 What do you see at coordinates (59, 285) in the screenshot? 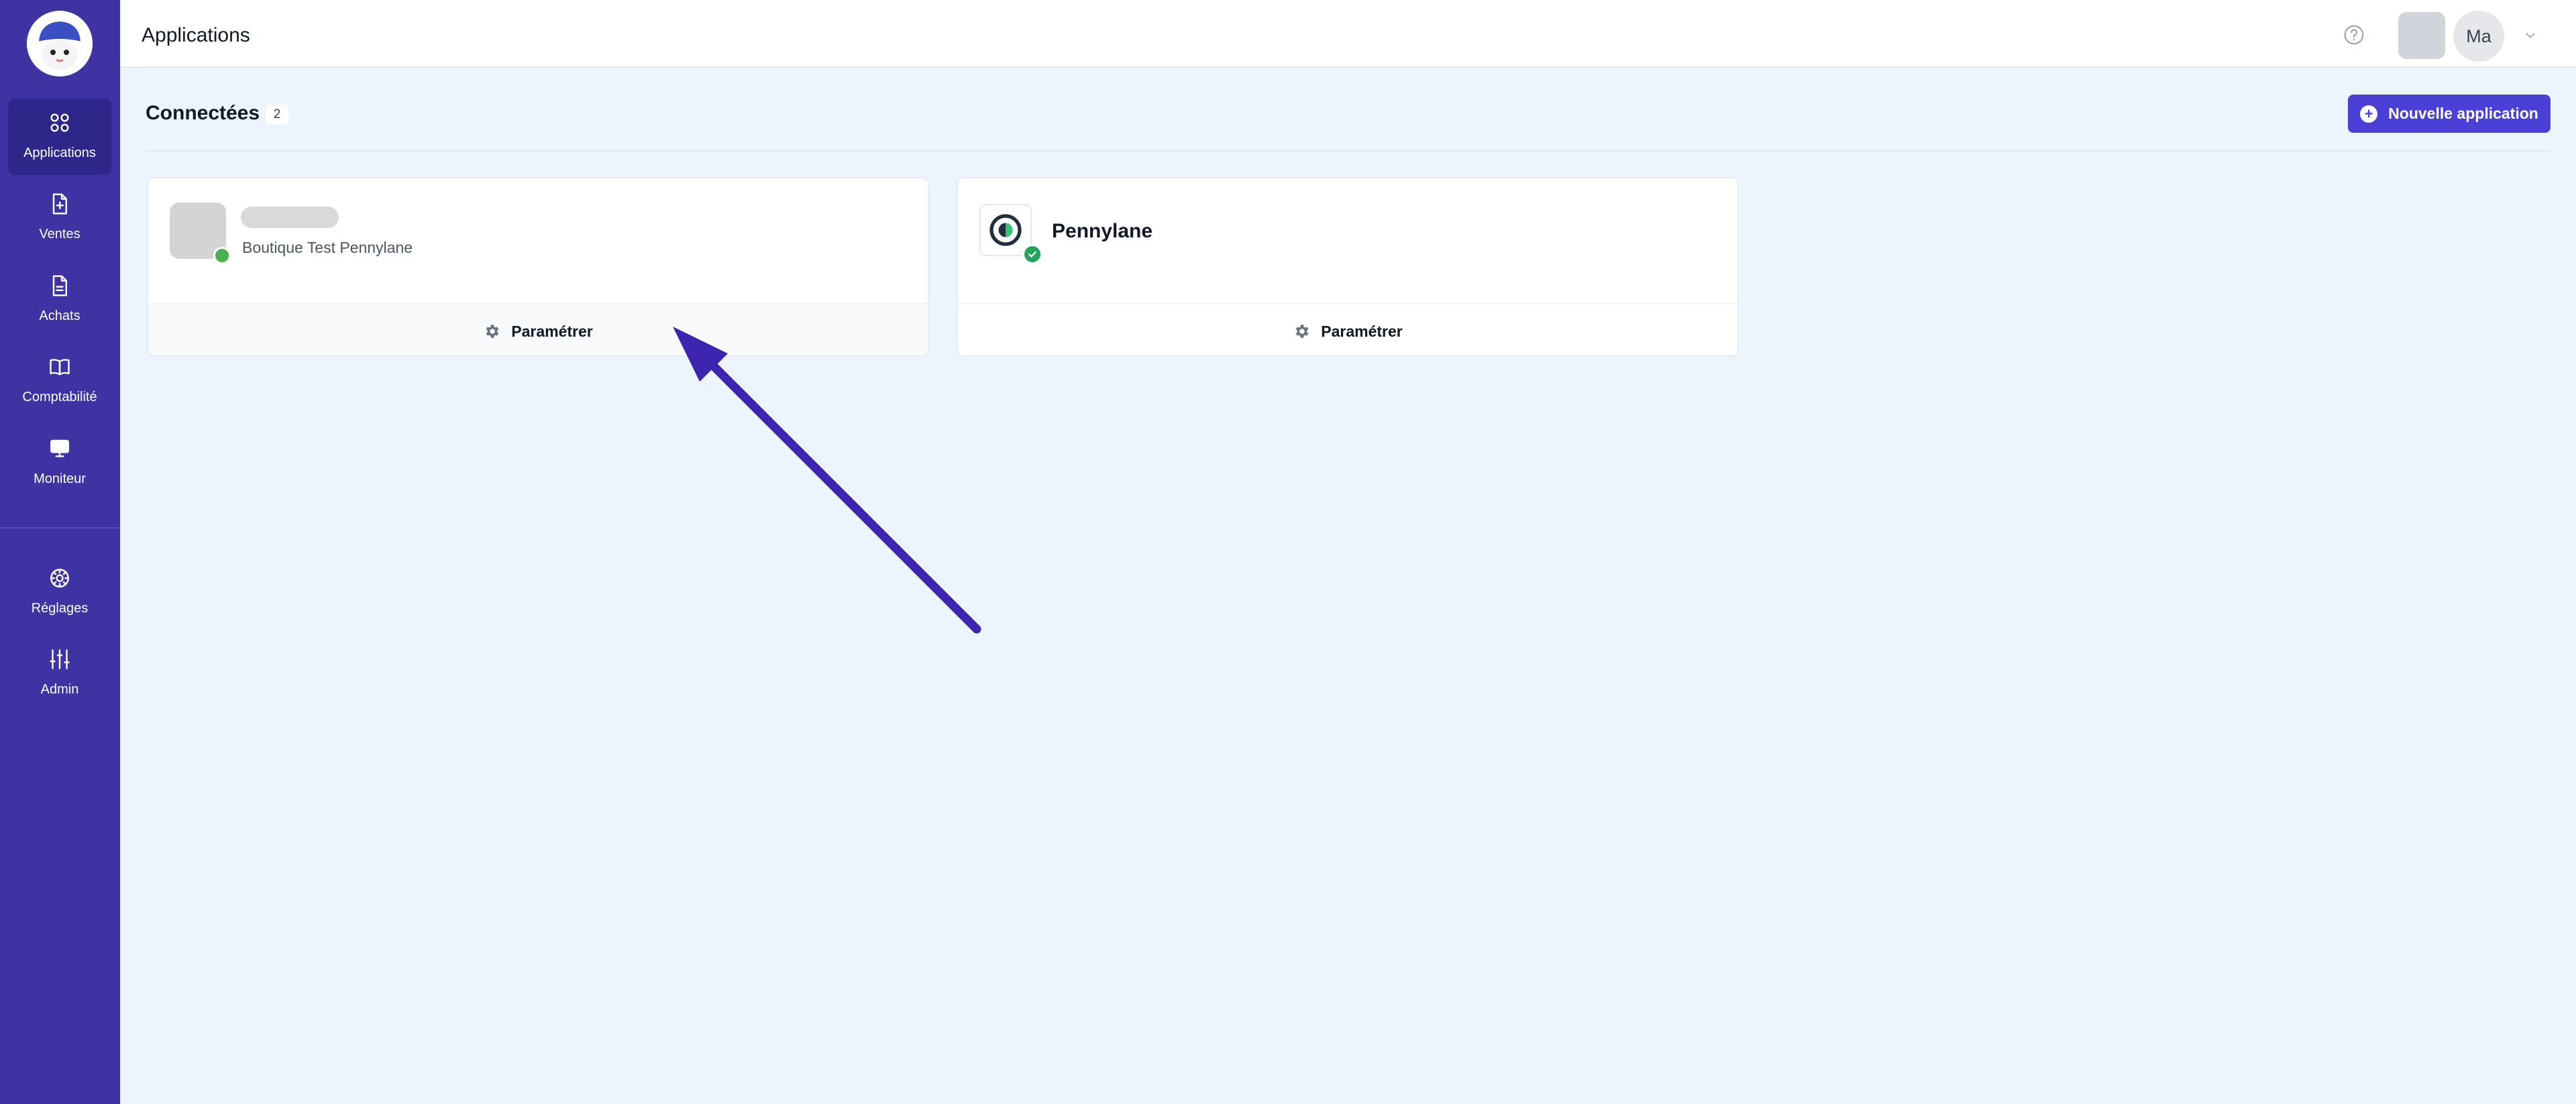
I see `document-icon` at bounding box center [59, 285].